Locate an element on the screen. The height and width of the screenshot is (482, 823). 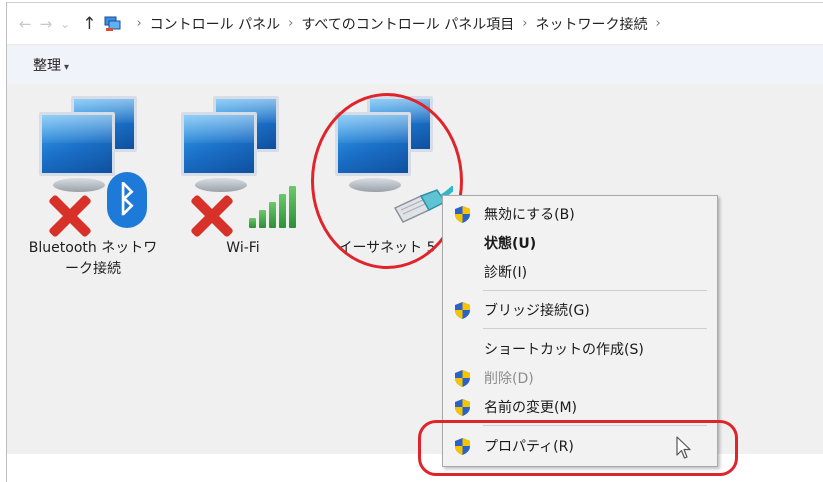
bluetooth-icon: ᛒ is located at coordinates (127, 200).